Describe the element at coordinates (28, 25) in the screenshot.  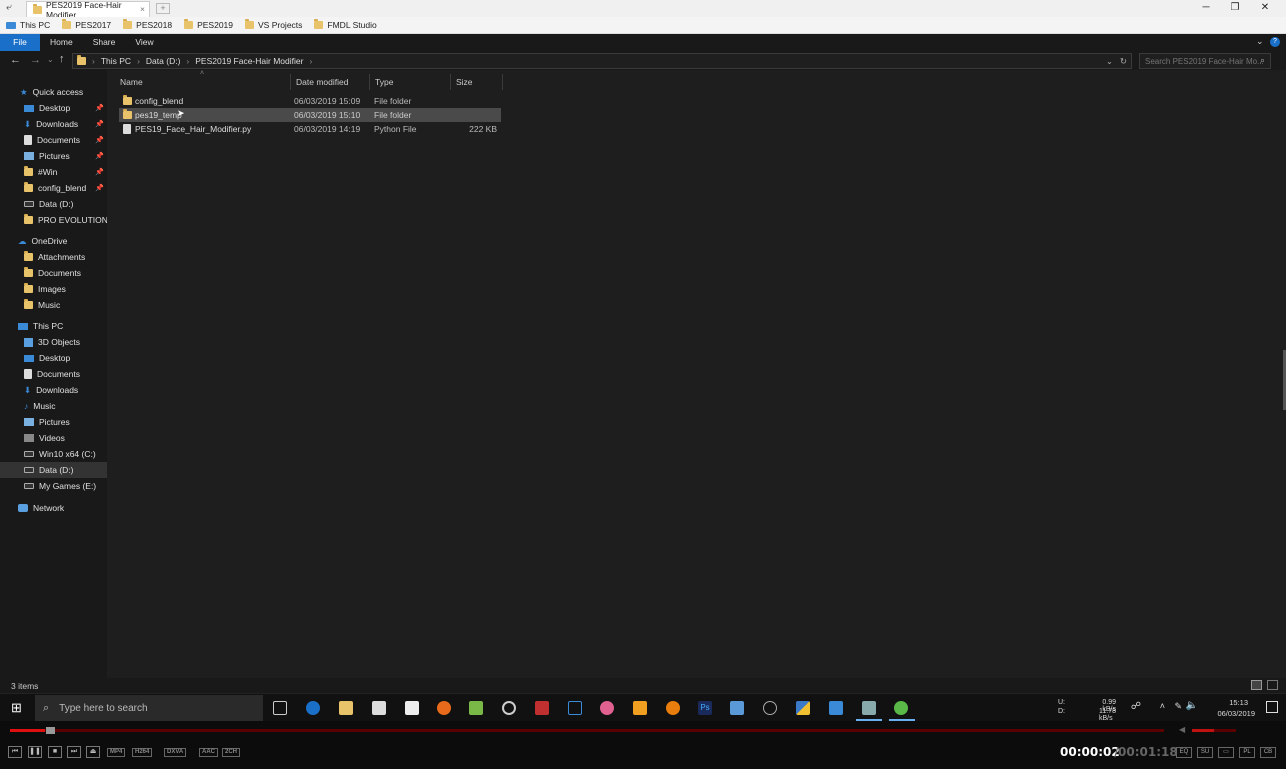
I see `bookmark-this-pc: This PC` at that location.